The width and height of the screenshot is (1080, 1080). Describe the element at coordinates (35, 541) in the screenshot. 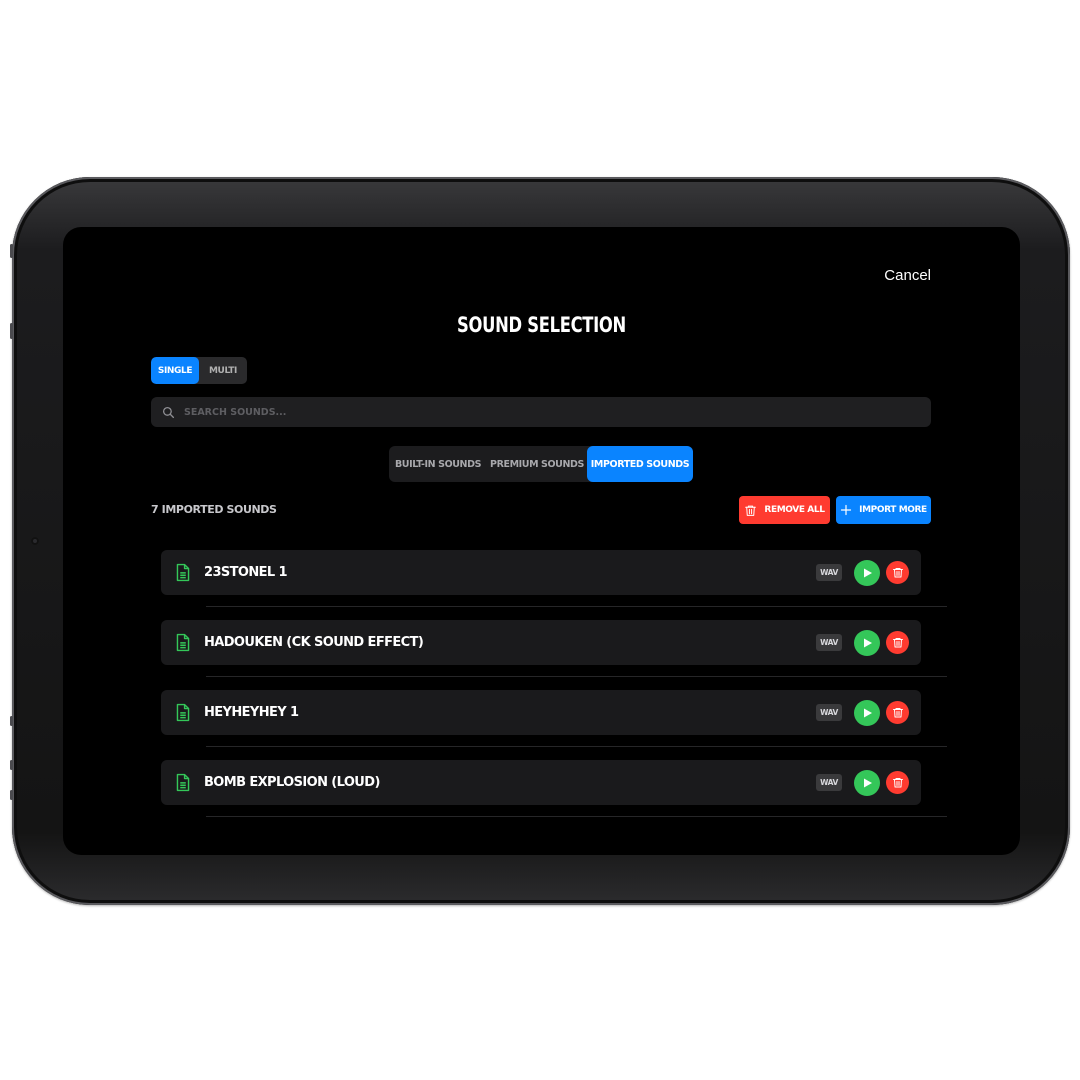

I see `front-camera` at that location.